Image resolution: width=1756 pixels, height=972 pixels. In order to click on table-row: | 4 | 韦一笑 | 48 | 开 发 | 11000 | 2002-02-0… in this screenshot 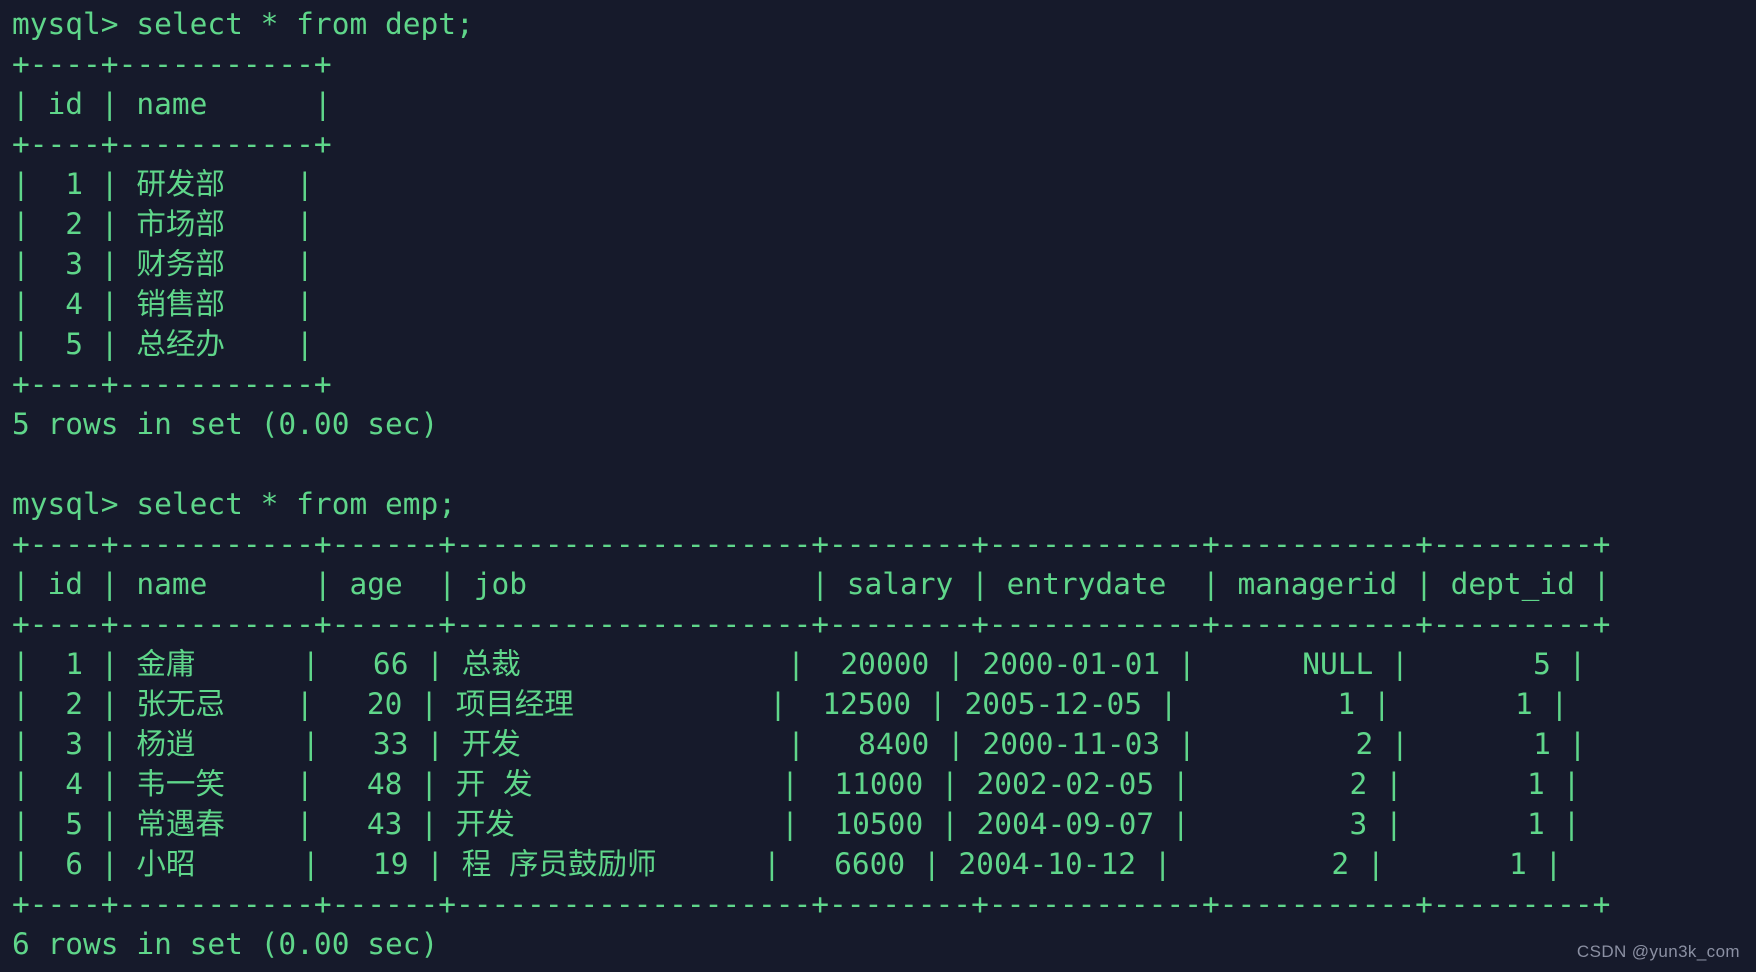, I will do `click(796, 784)`.